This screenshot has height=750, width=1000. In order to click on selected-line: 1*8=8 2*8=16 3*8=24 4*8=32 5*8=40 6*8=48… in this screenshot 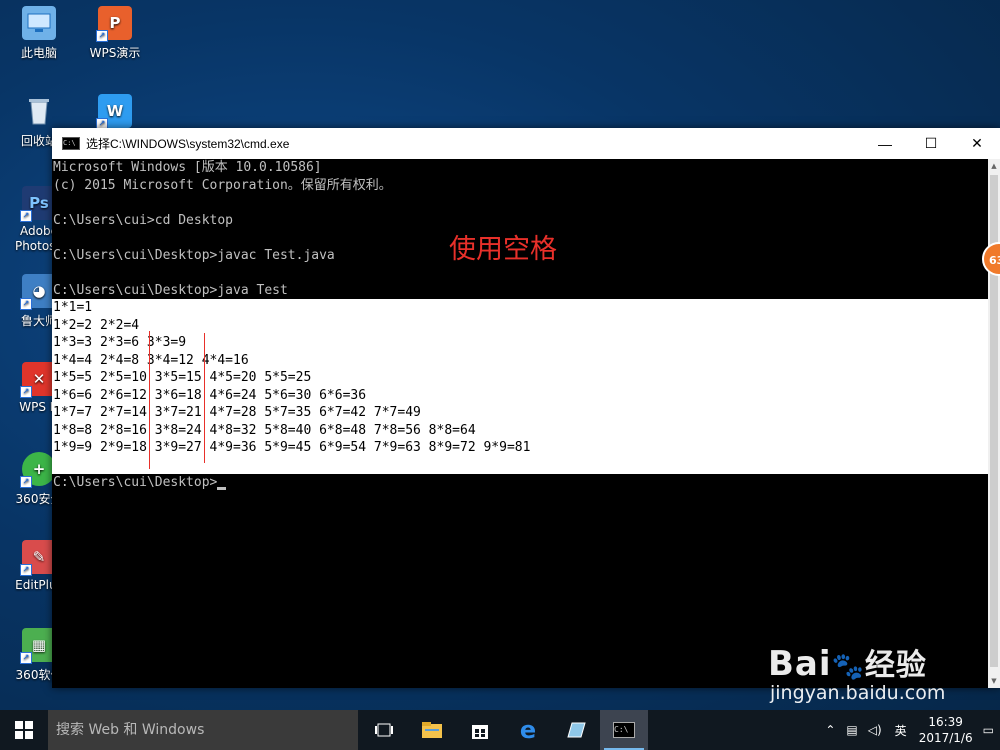, I will do `click(264, 430)`.